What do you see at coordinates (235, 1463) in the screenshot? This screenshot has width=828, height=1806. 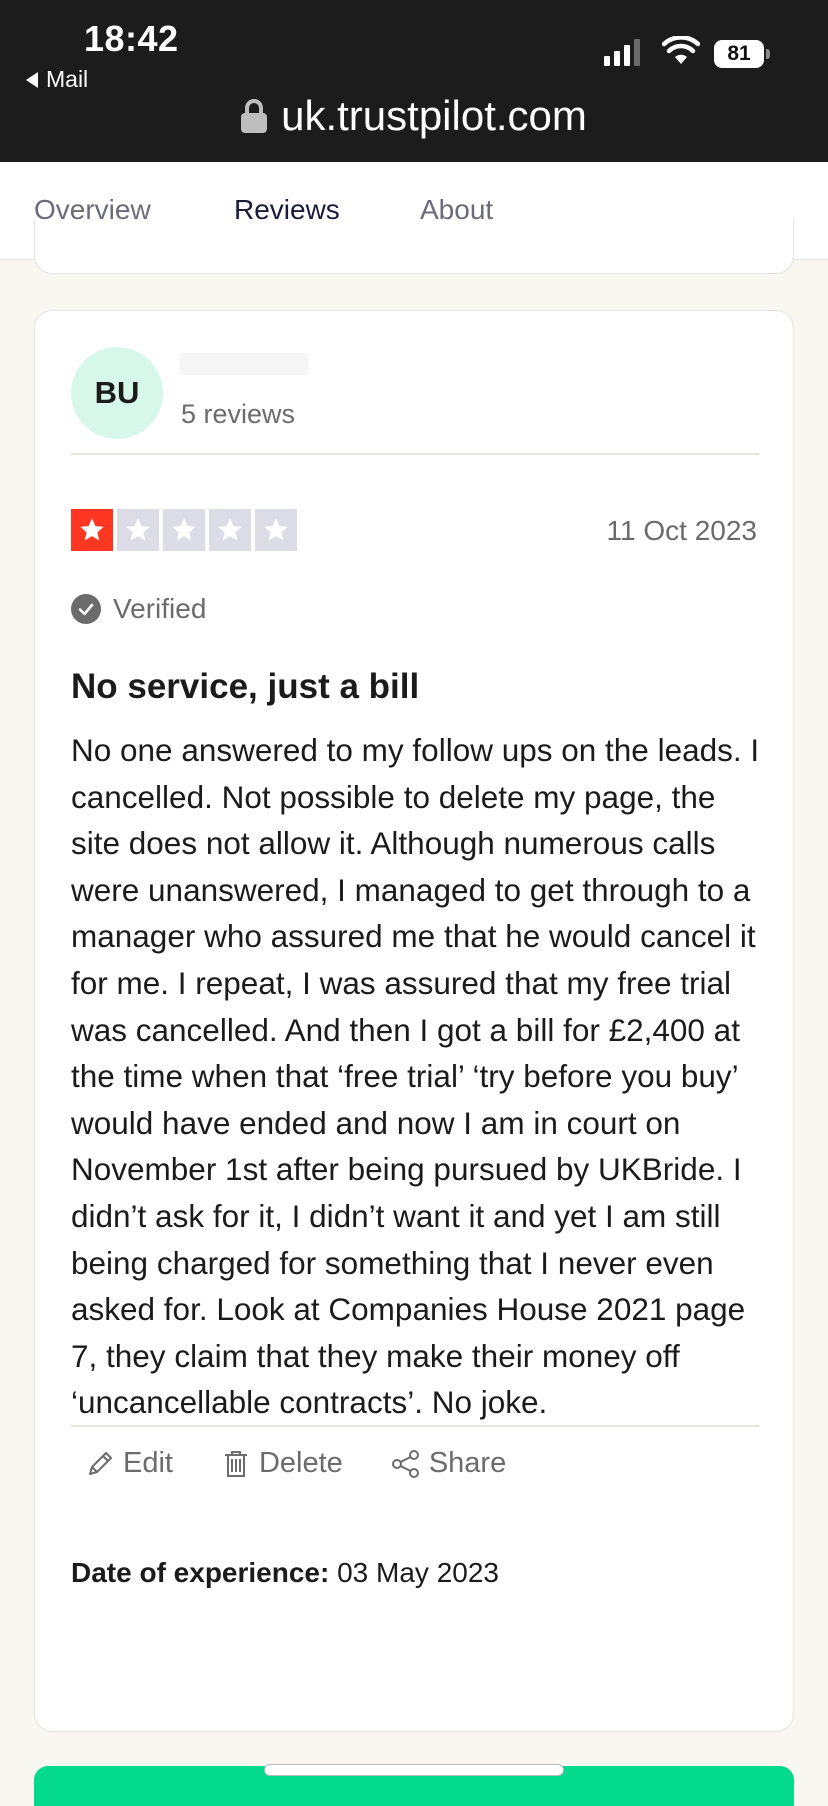 I see `trash-icon` at bounding box center [235, 1463].